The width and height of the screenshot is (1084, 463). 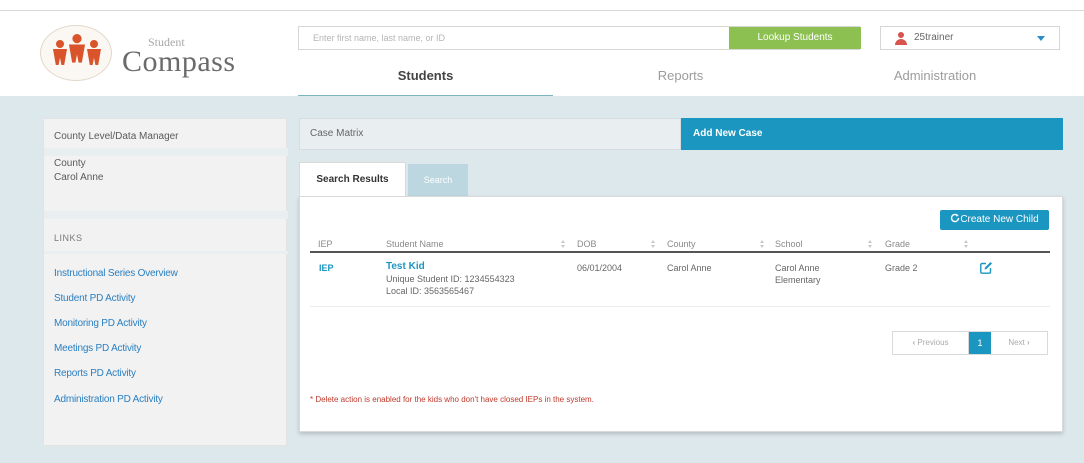 I want to click on column-header-county: County, so click(x=681, y=244).